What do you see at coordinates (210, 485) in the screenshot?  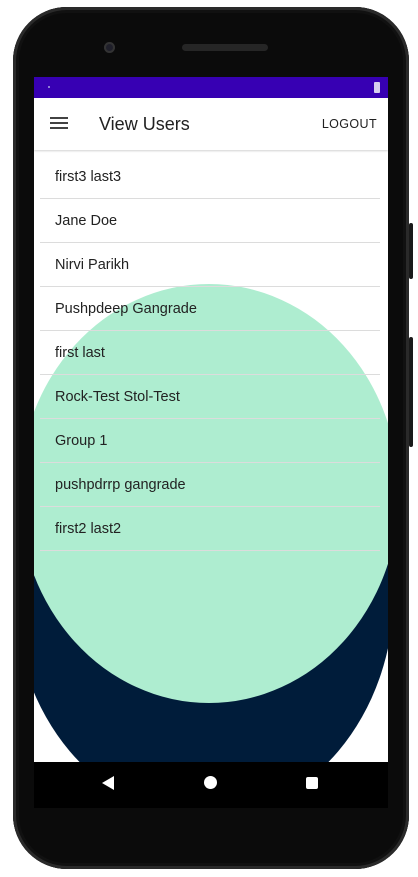 I see `user-list-item: pushpdrrp gangrade` at bounding box center [210, 485].